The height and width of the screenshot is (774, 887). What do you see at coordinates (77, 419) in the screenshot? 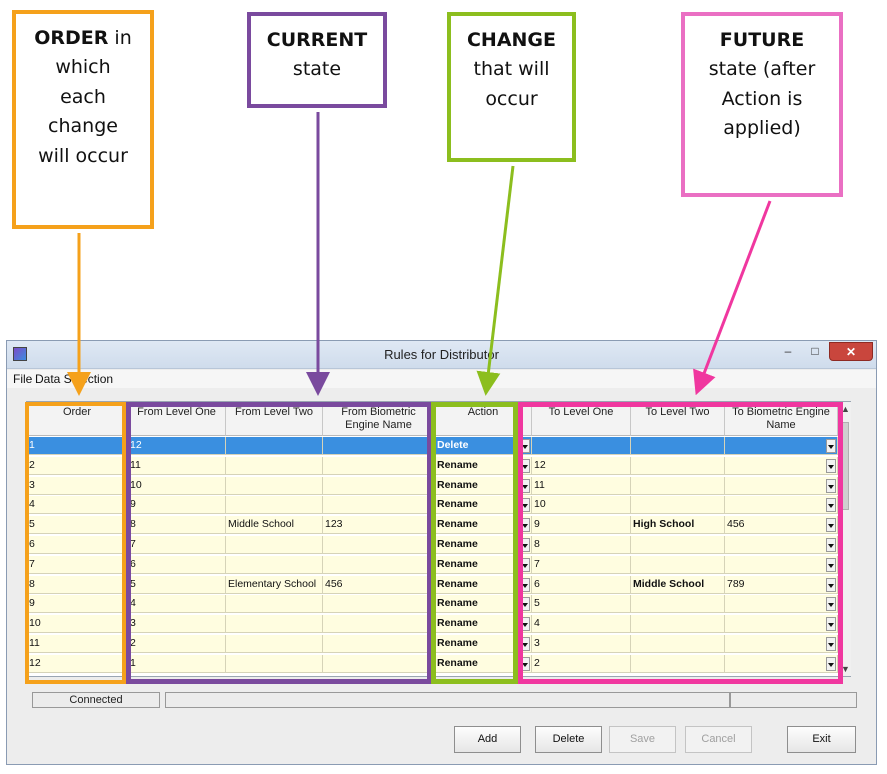
I see `col-header-order: Order` at bounding box center [77, 419].